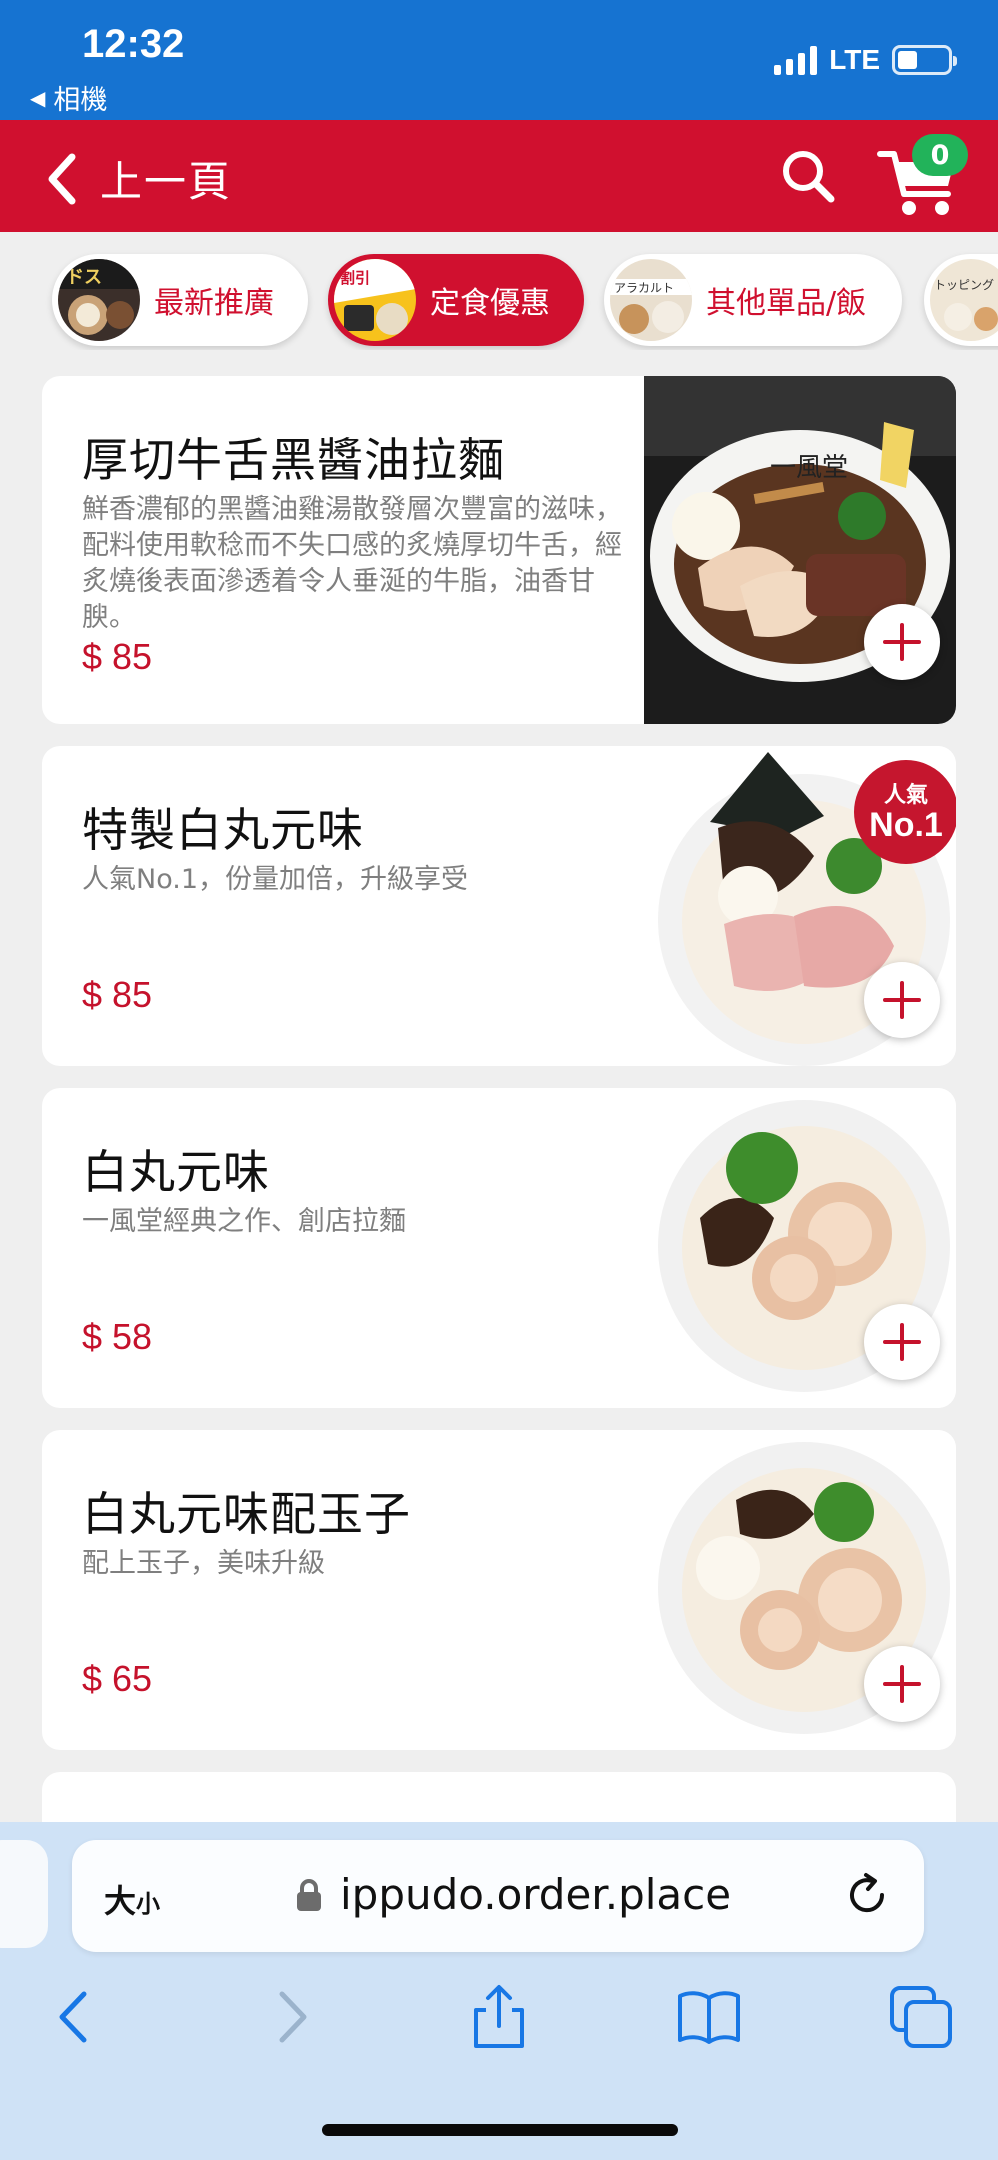 The height and width of the screenshot is (2160, 998). Describe the element at coordinates (293, 460) in the screenshot. I see `item-name: 厚切牛舌黑醬油拉麵` at that location.